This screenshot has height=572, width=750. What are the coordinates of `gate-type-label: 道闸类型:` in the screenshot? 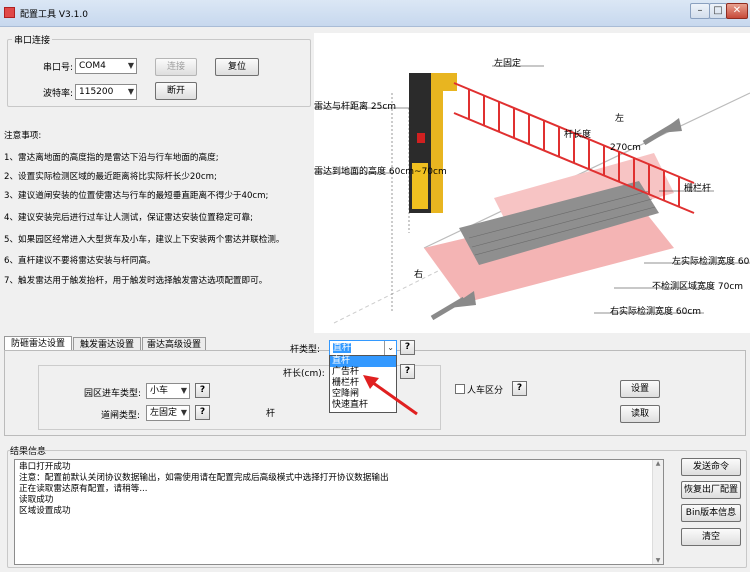 It's located at (121, 416).